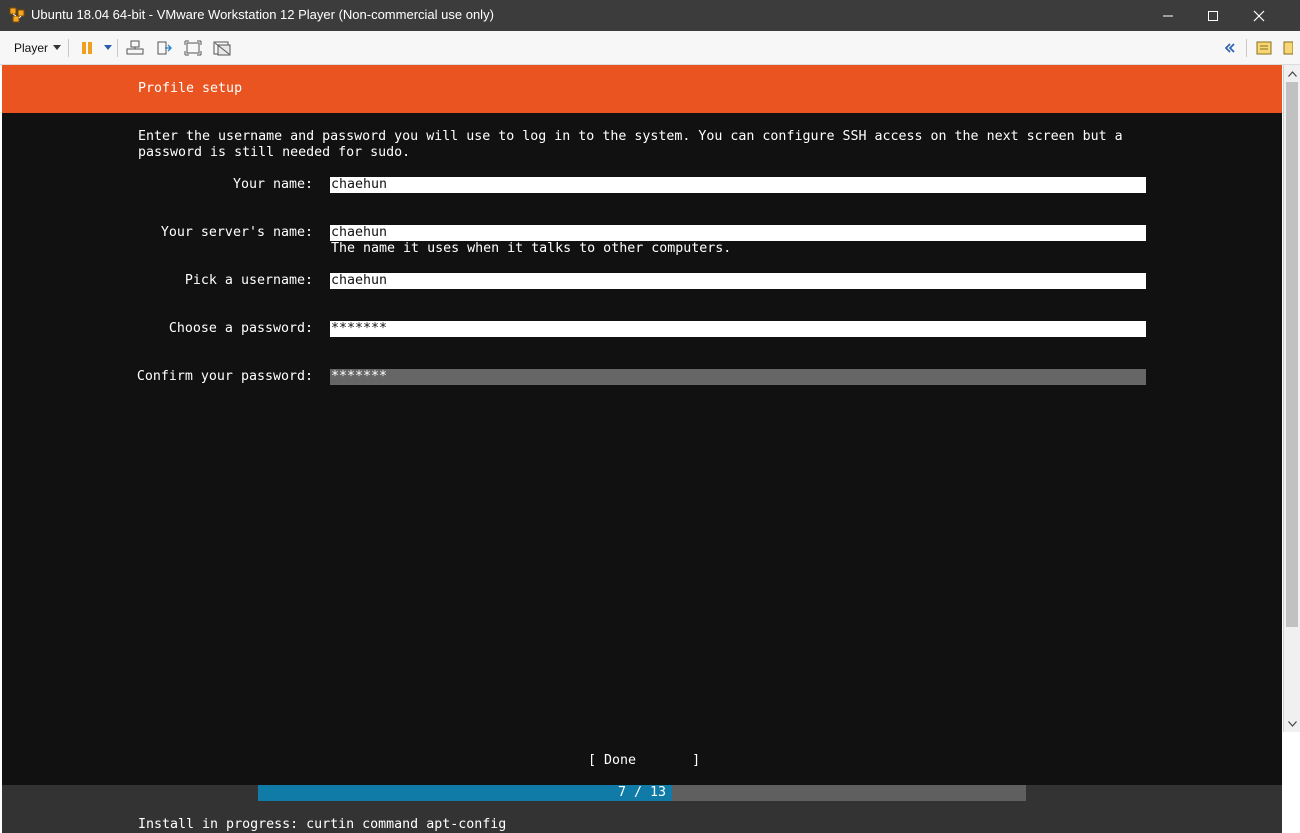 The width and height of the screenshot is (1300, 833). I want to click on username-input: chaehun, so click(738, 281).